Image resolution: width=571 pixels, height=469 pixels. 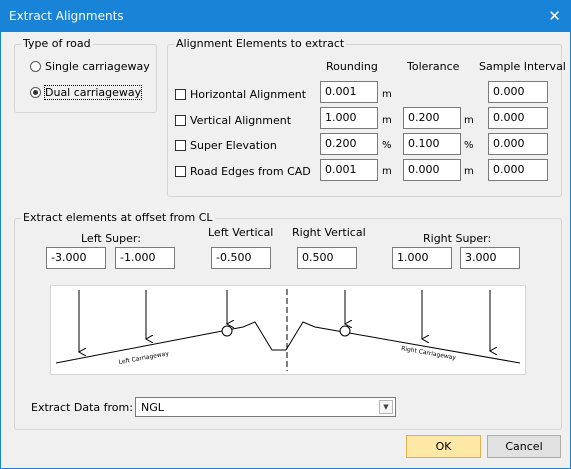 What do you see at coordinates (76, 258) in the screenshot?
I see `left-super-outer-input: -3.000` at bounding box center [76, 258].